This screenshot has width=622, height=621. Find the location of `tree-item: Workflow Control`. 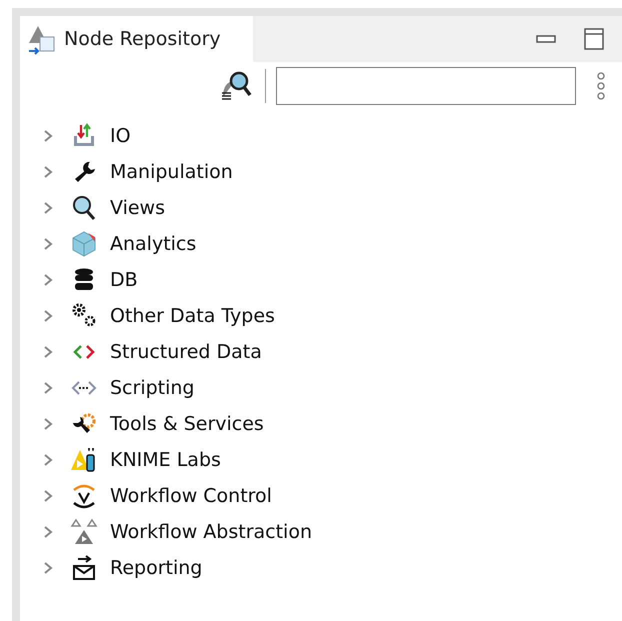

tree-item: Workflow Control is located at coordinates (191, 496).